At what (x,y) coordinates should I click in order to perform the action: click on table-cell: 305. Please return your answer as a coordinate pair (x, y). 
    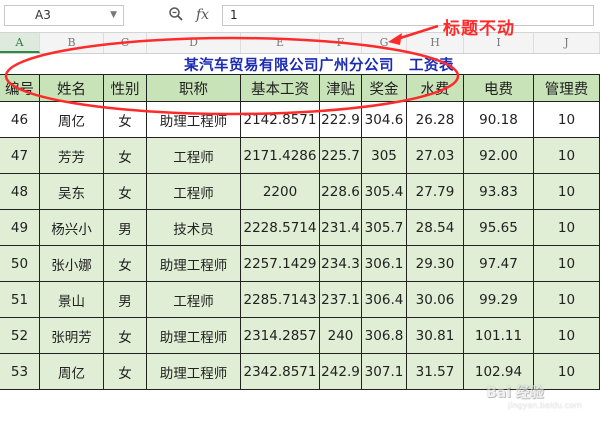
    Looking at the image, I should click on (384, 156).